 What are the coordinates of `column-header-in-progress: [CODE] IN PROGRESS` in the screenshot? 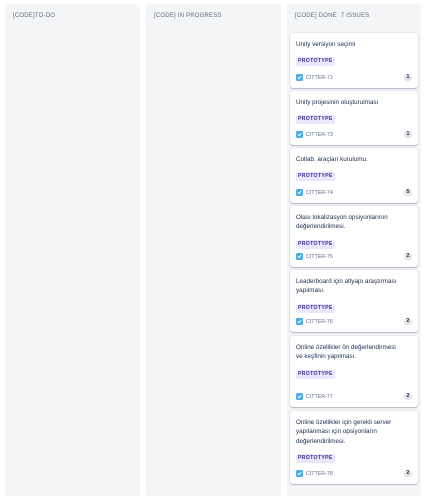 It's located at (214, 16).